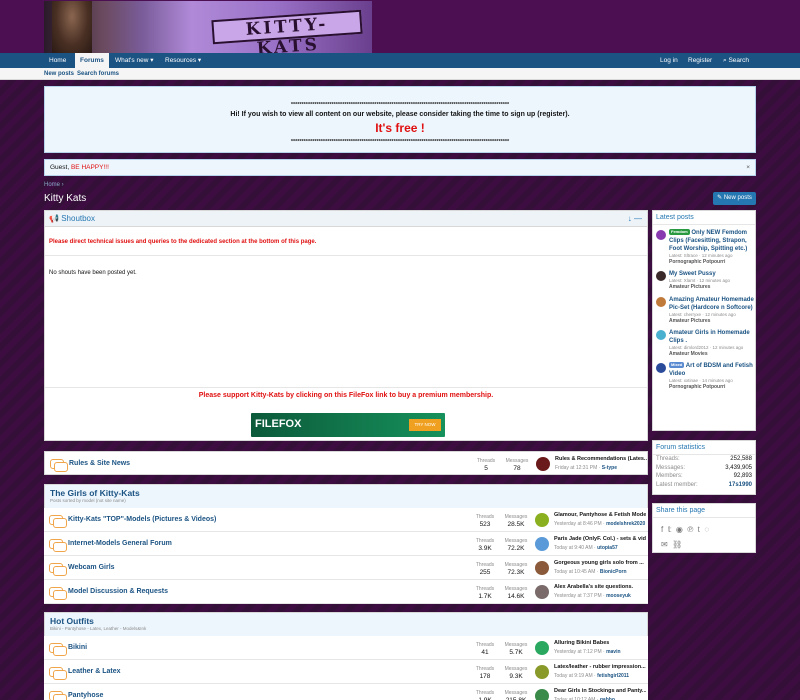 The image size is (800, 700). Describe the element at coordinates (516, 649) in the screenshot. I see `messages-stat: Messages 5.7K` at that location.